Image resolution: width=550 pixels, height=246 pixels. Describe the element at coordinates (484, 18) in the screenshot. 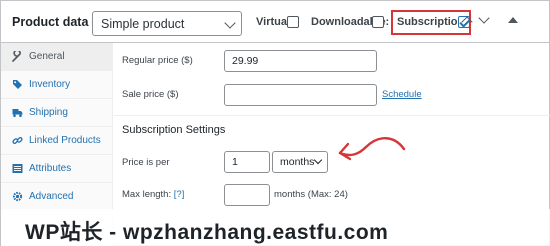

I see `move-down-icon` at that location.